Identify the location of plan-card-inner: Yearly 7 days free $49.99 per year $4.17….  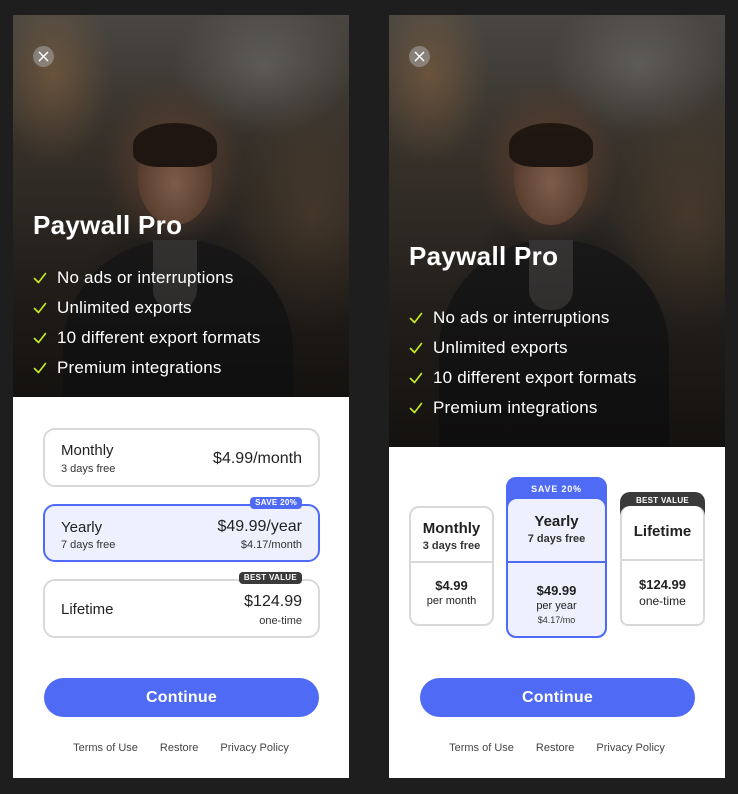
(556, 567).